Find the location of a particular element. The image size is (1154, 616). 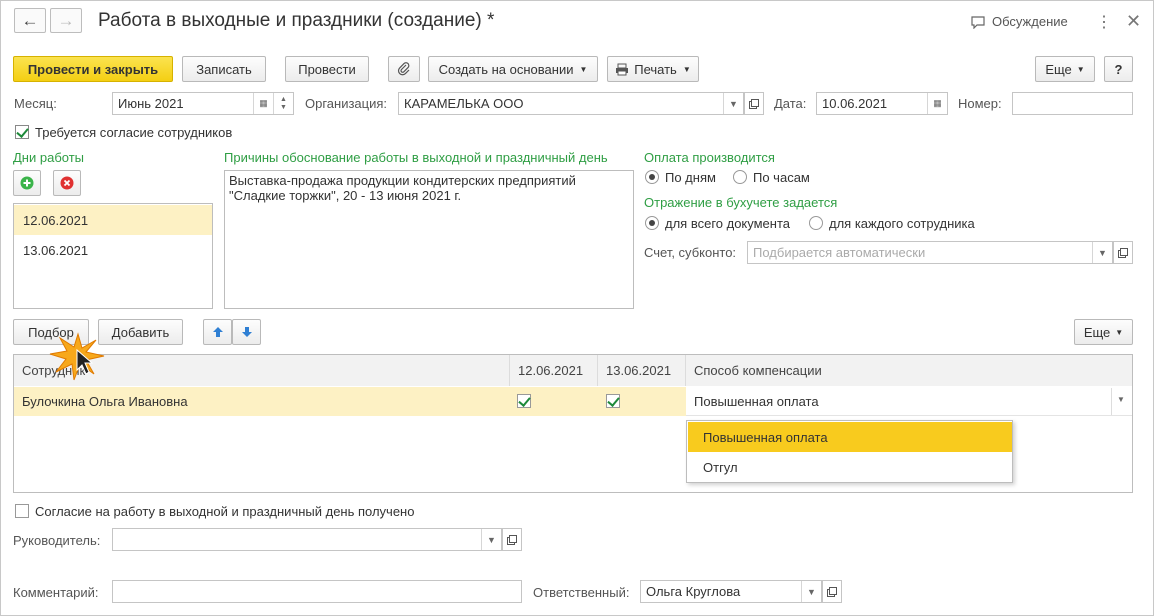

by-days-radio is located at coordinates (652, 177).